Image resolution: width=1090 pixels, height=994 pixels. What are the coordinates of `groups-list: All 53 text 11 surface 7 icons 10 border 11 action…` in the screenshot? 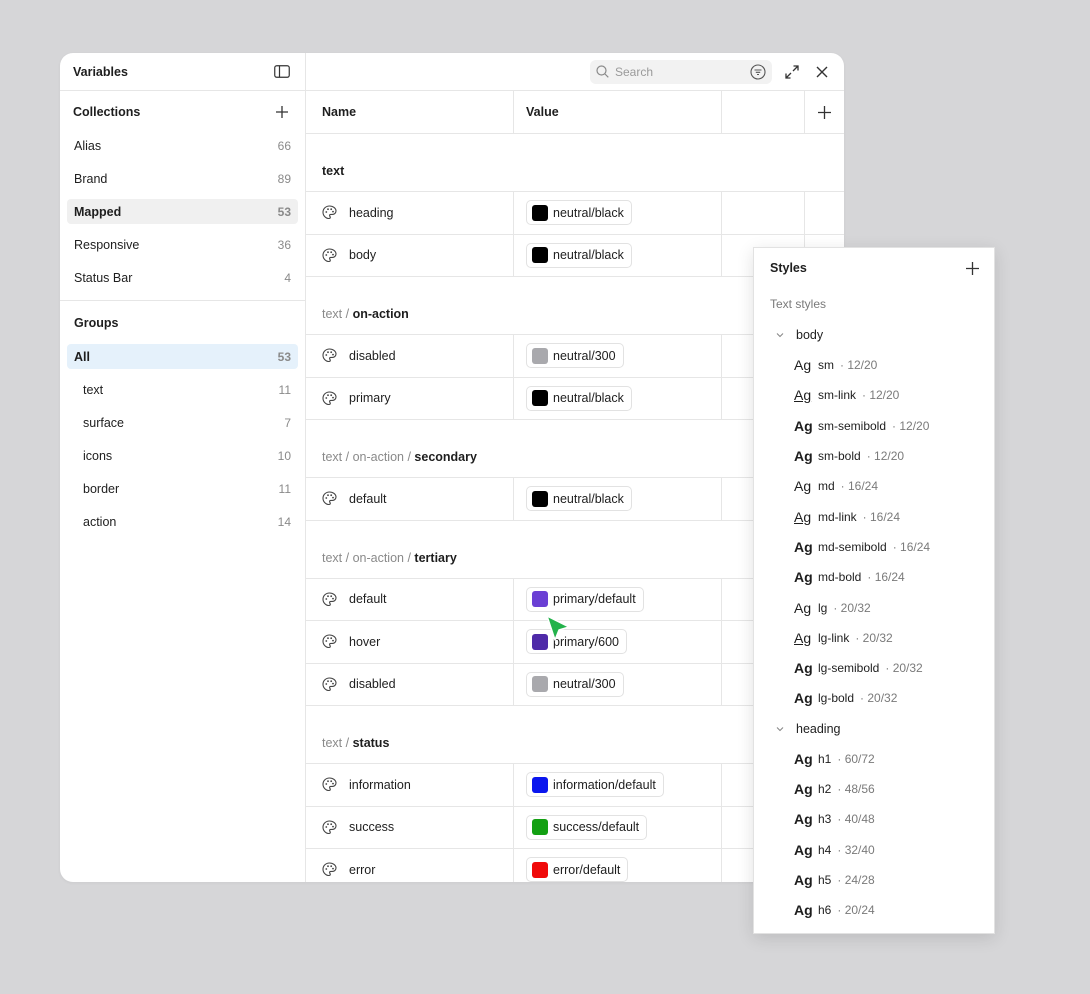 It's located at (182, 439).